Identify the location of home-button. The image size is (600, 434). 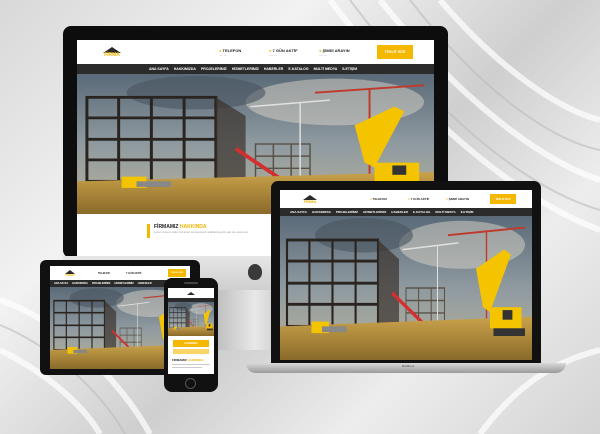
(190, 383).